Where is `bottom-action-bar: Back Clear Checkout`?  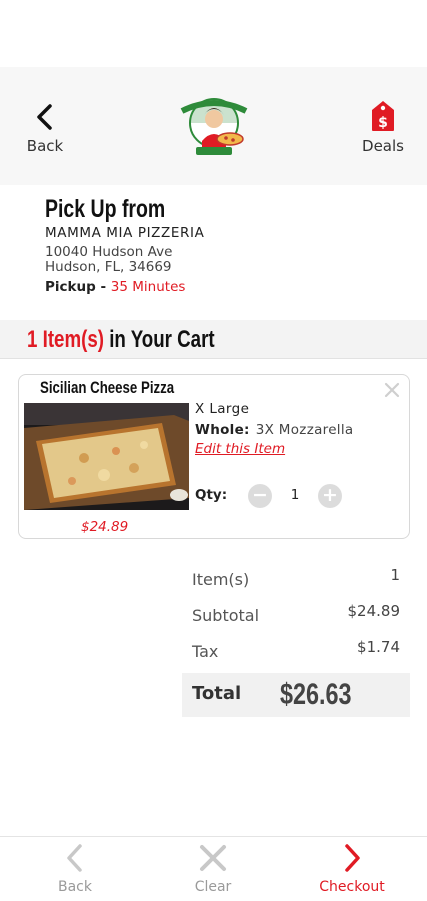
bottom-action-bar: Back Clear Checkout is located at coordinates (213, 868).